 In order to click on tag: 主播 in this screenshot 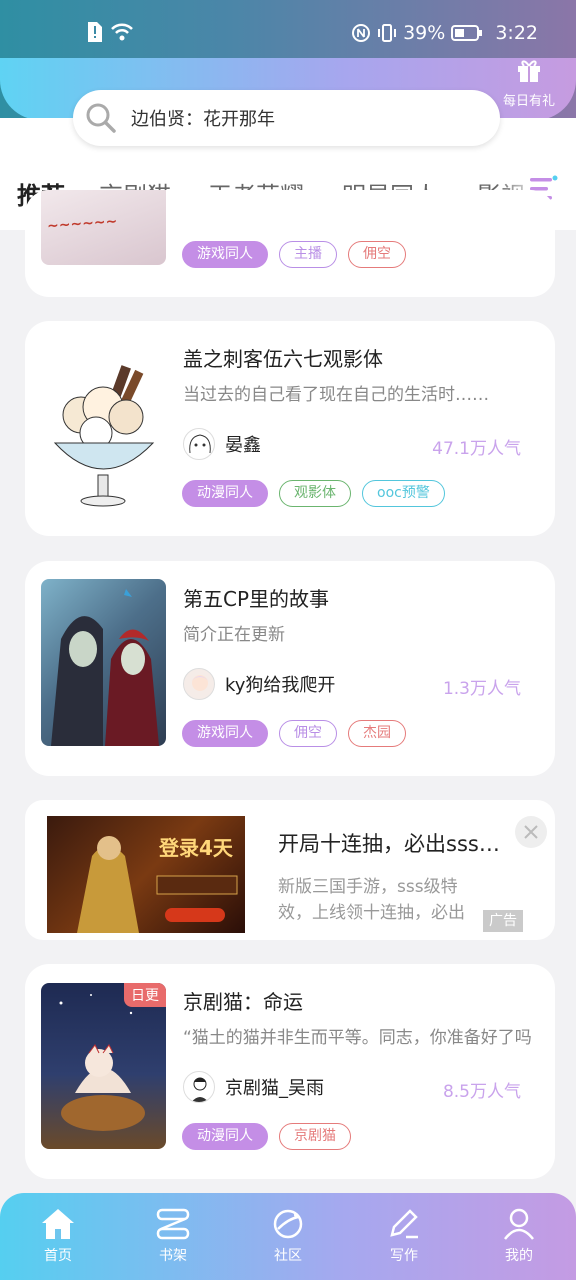, I will do `click(308, 254)`.